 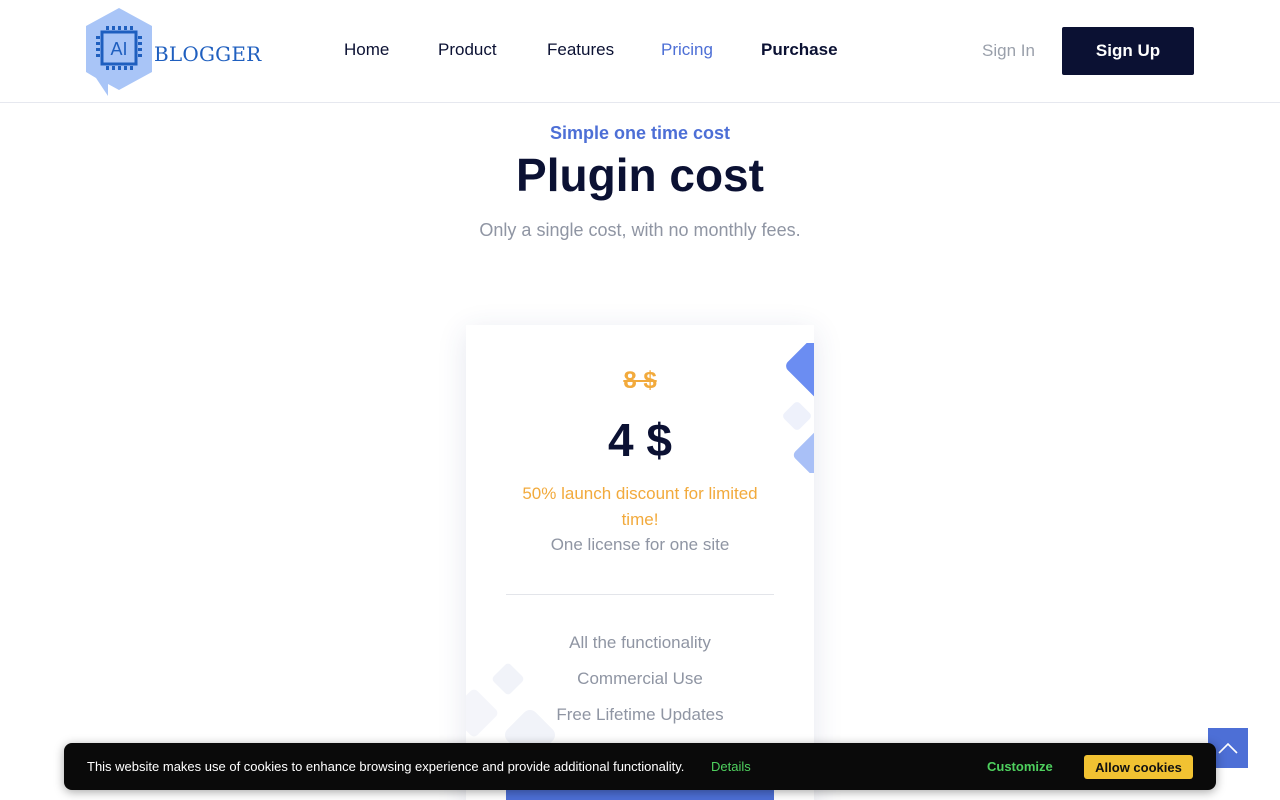 I want to click on feature-item: Free Lifetime Updates, so click(x=640, y=714).